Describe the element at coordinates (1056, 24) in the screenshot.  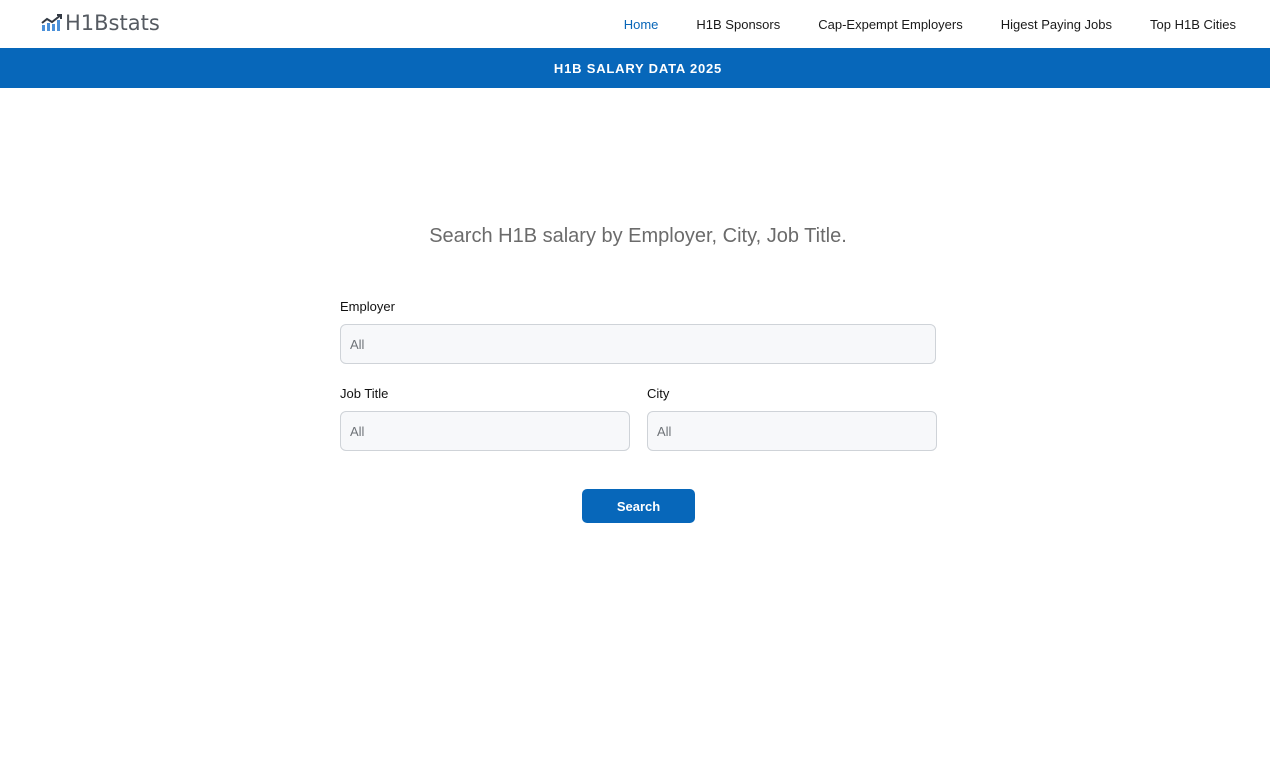
I see `nav-highest-paying-jobs: Higest Paying Jobs` at that location.